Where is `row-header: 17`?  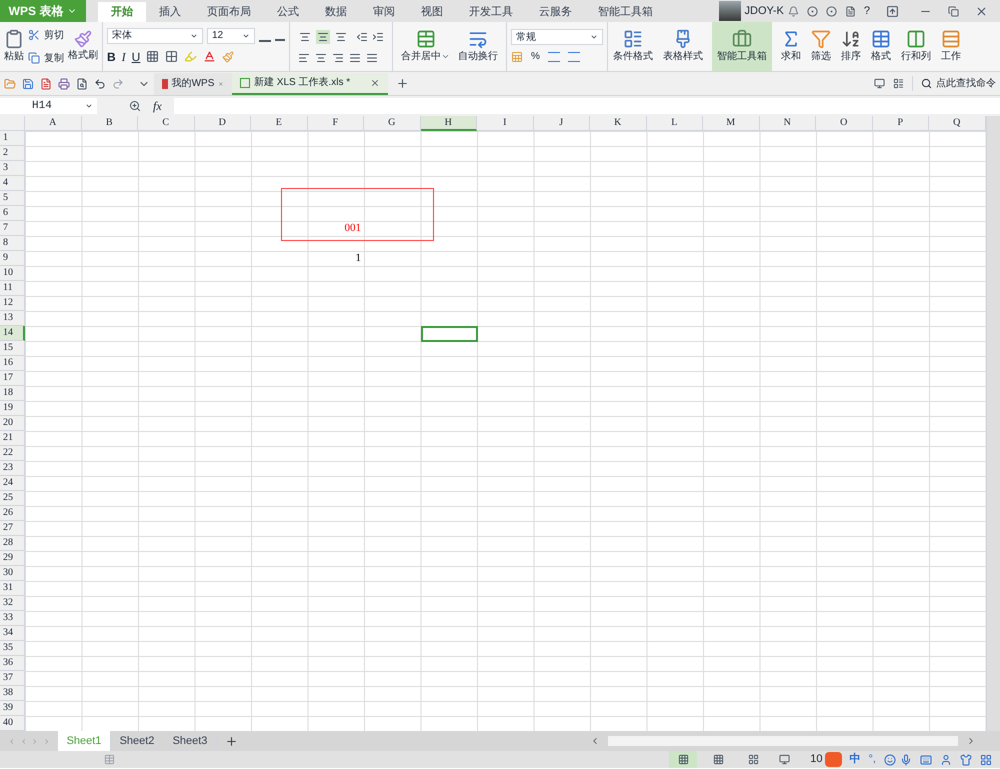
row-header: 17 is located at coordinates (12, 378).